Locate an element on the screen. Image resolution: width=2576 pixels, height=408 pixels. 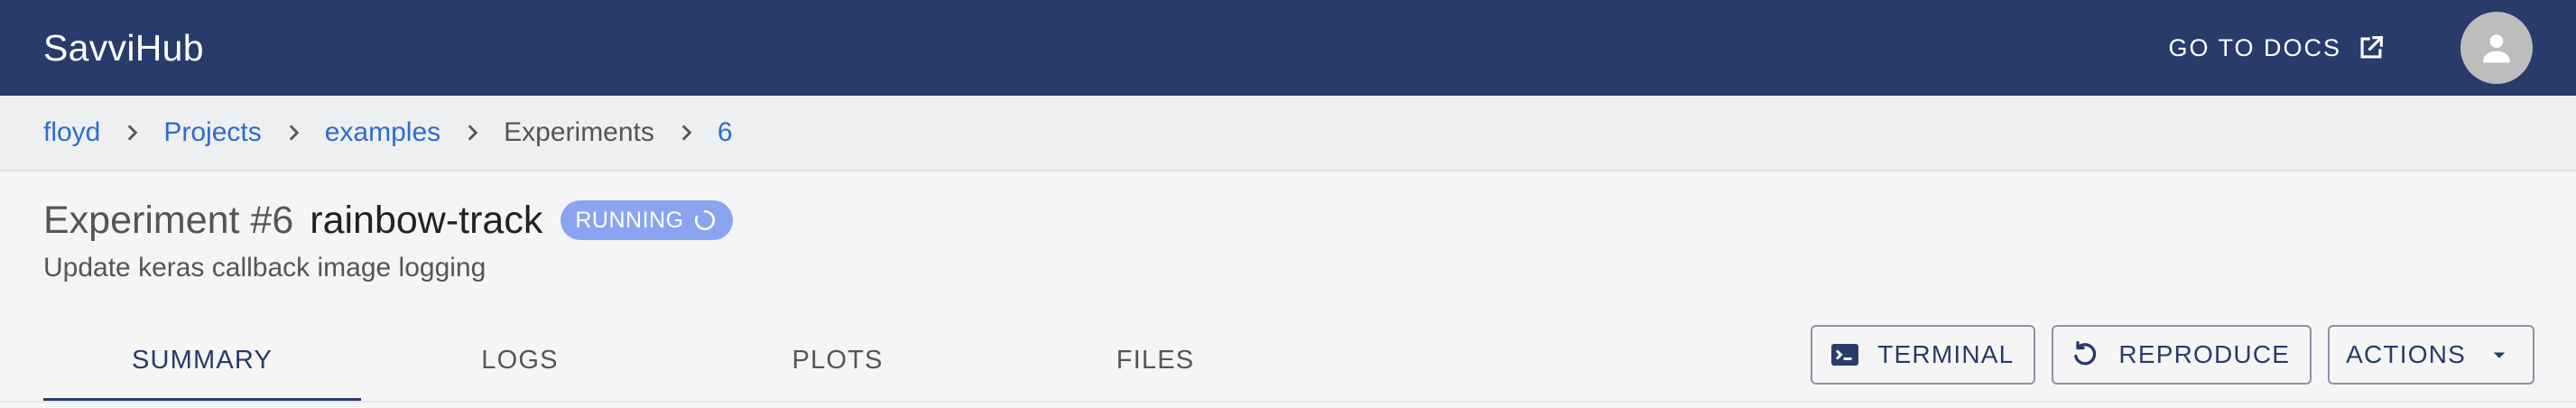
external-link-icon is located at coordinates (2371, 47).